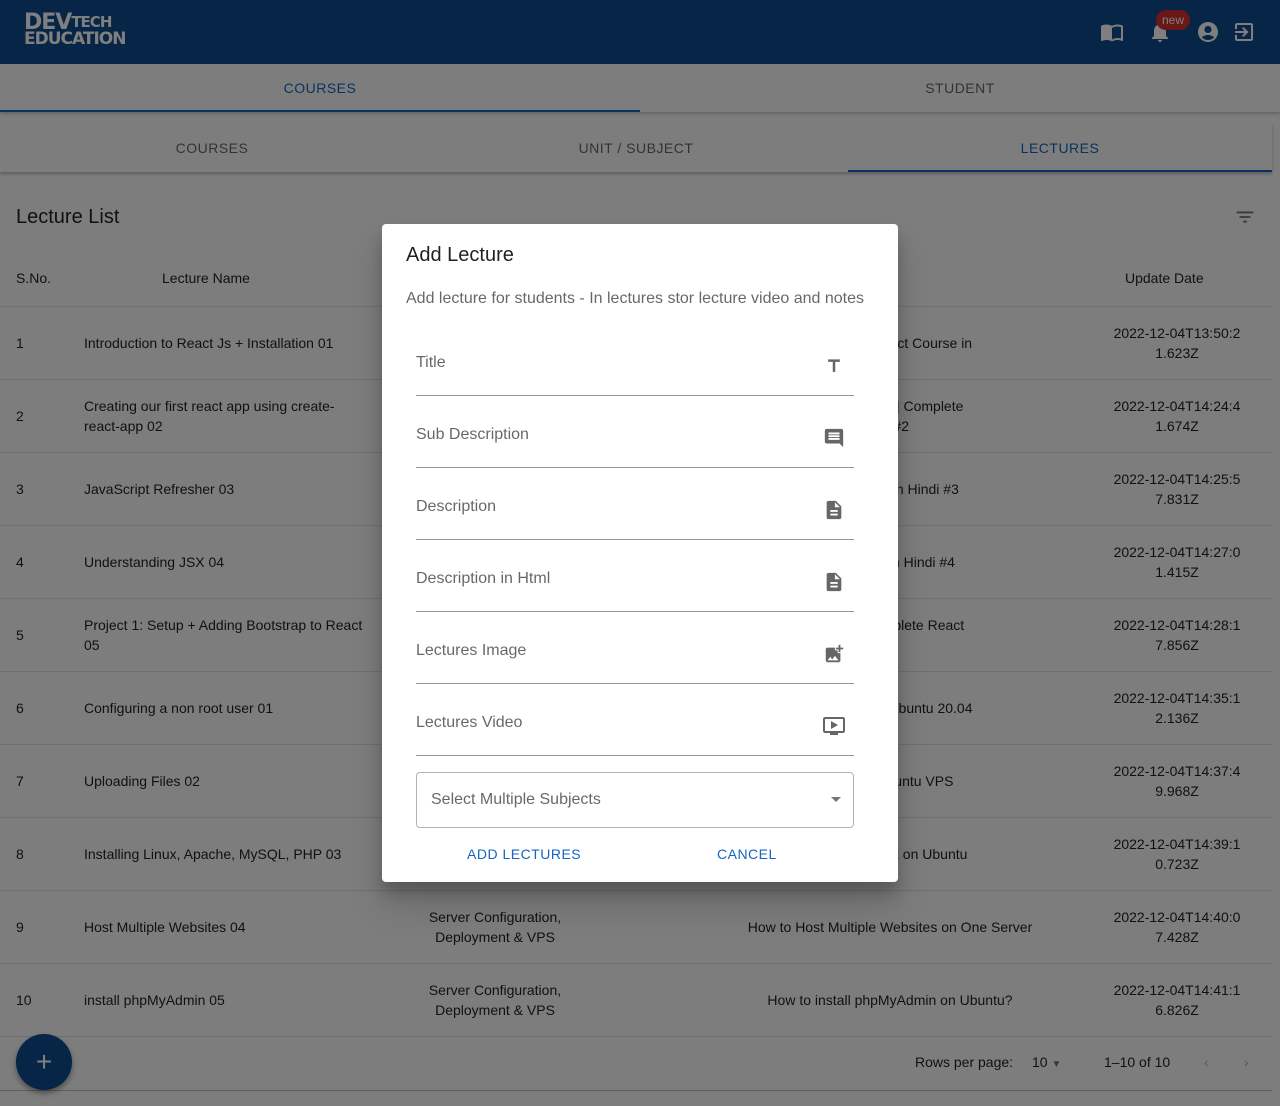  Describe the element at coordinates (635, 586) in the screenshot. I see `description-html-field: Description in Html` at that location.